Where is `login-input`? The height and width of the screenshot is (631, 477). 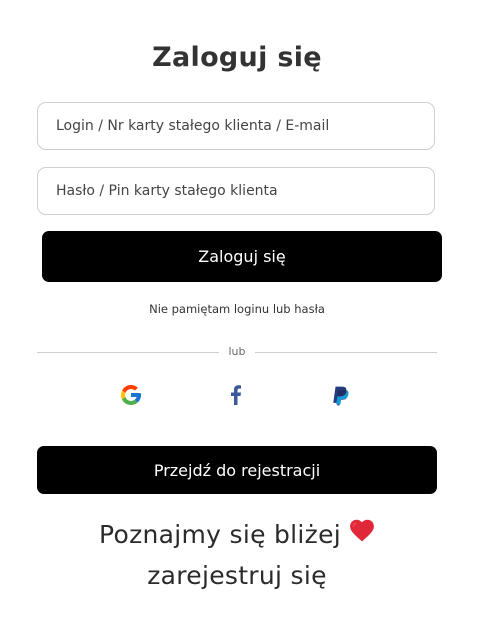
login-input is located at coordinates (236, 126).